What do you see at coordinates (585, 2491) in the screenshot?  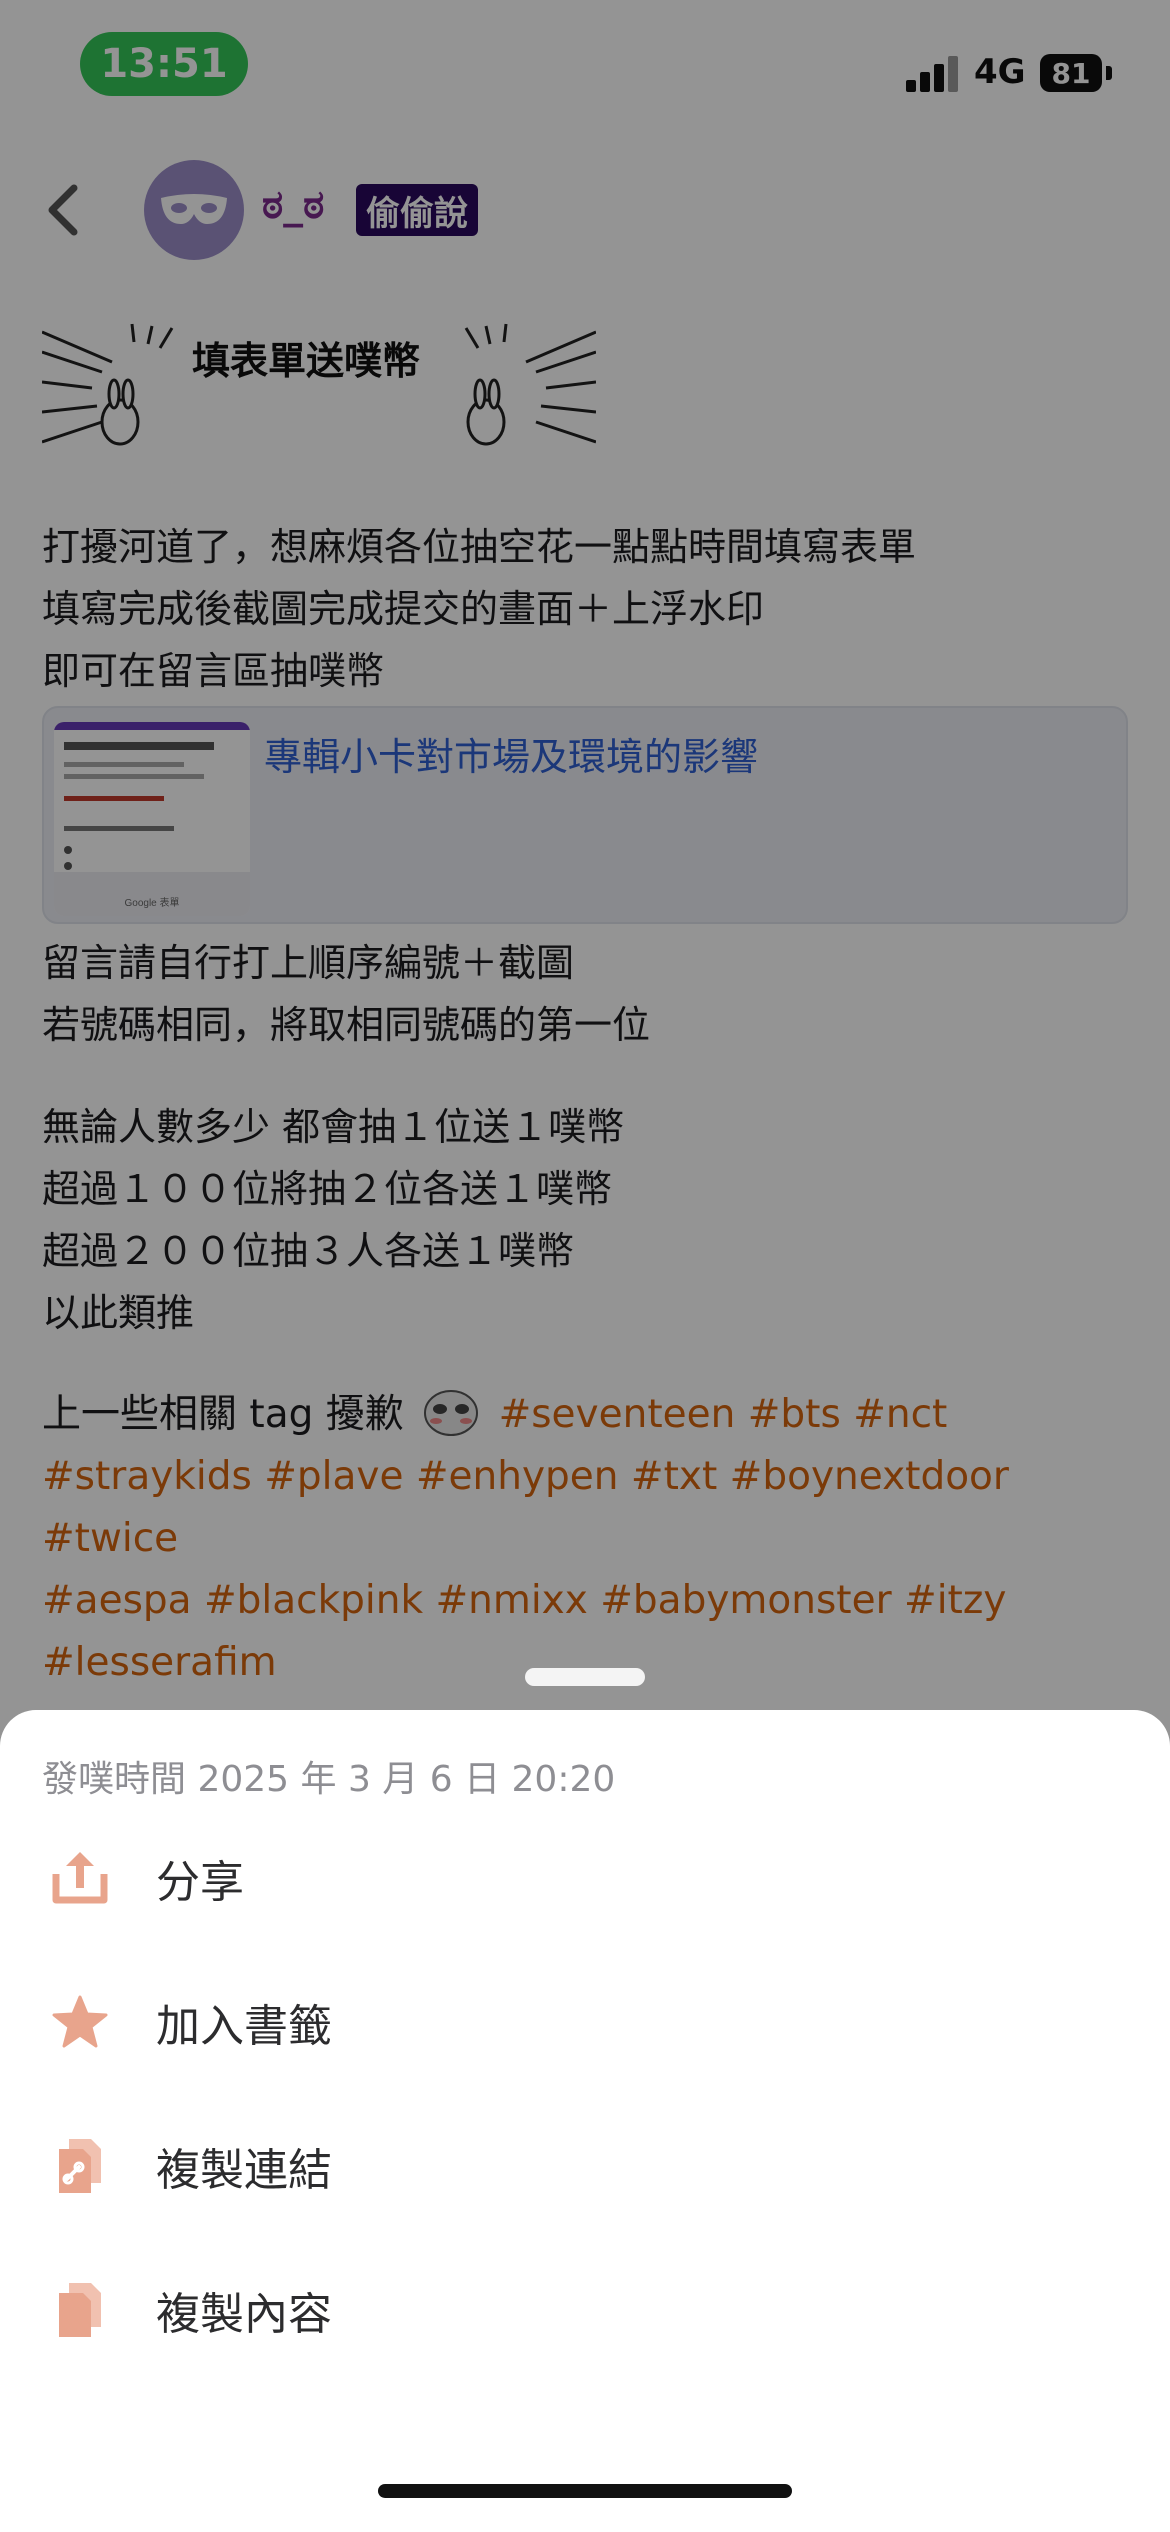 I see `home-indicator` at bounding box center [585, 2491].